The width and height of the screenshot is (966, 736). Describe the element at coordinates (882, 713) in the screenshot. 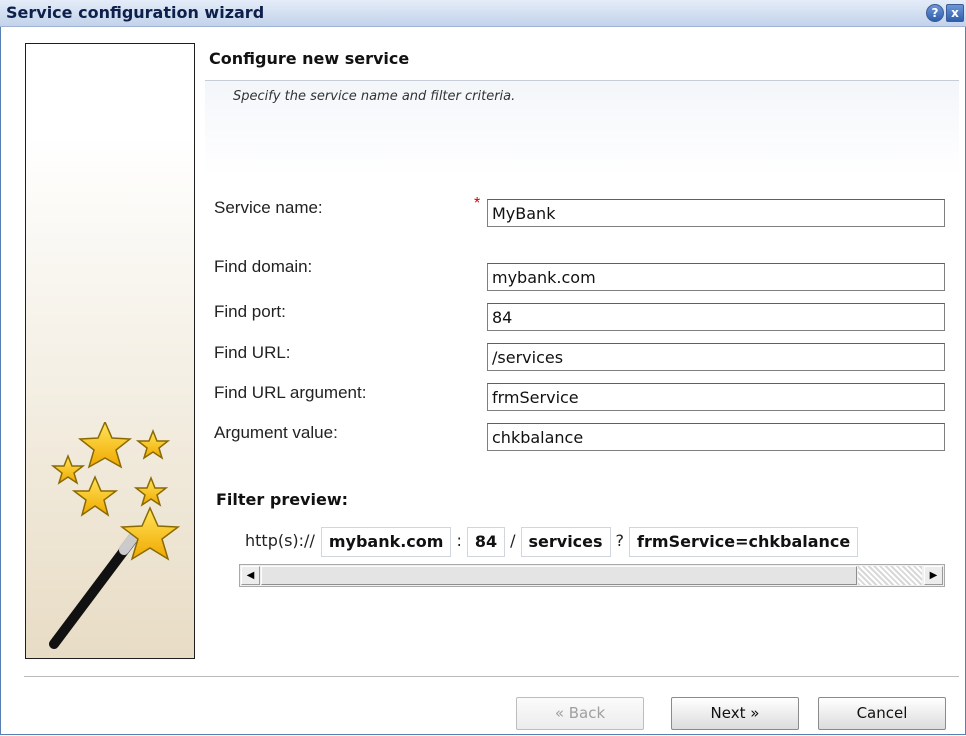

I see `cancel-button: Cancel` at that location.